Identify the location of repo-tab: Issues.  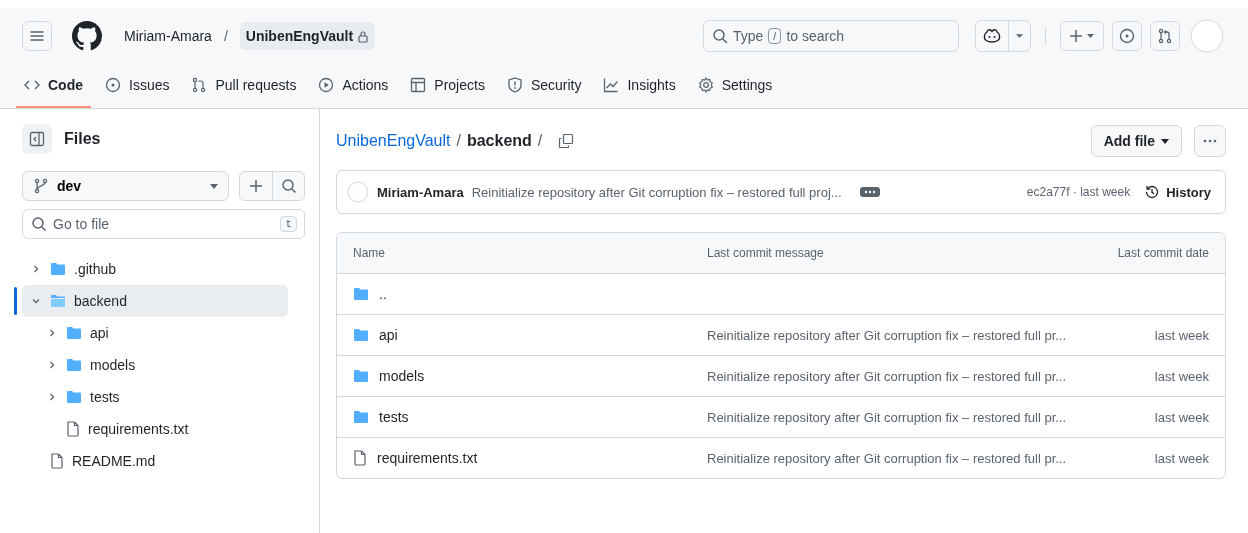
(137, 86).